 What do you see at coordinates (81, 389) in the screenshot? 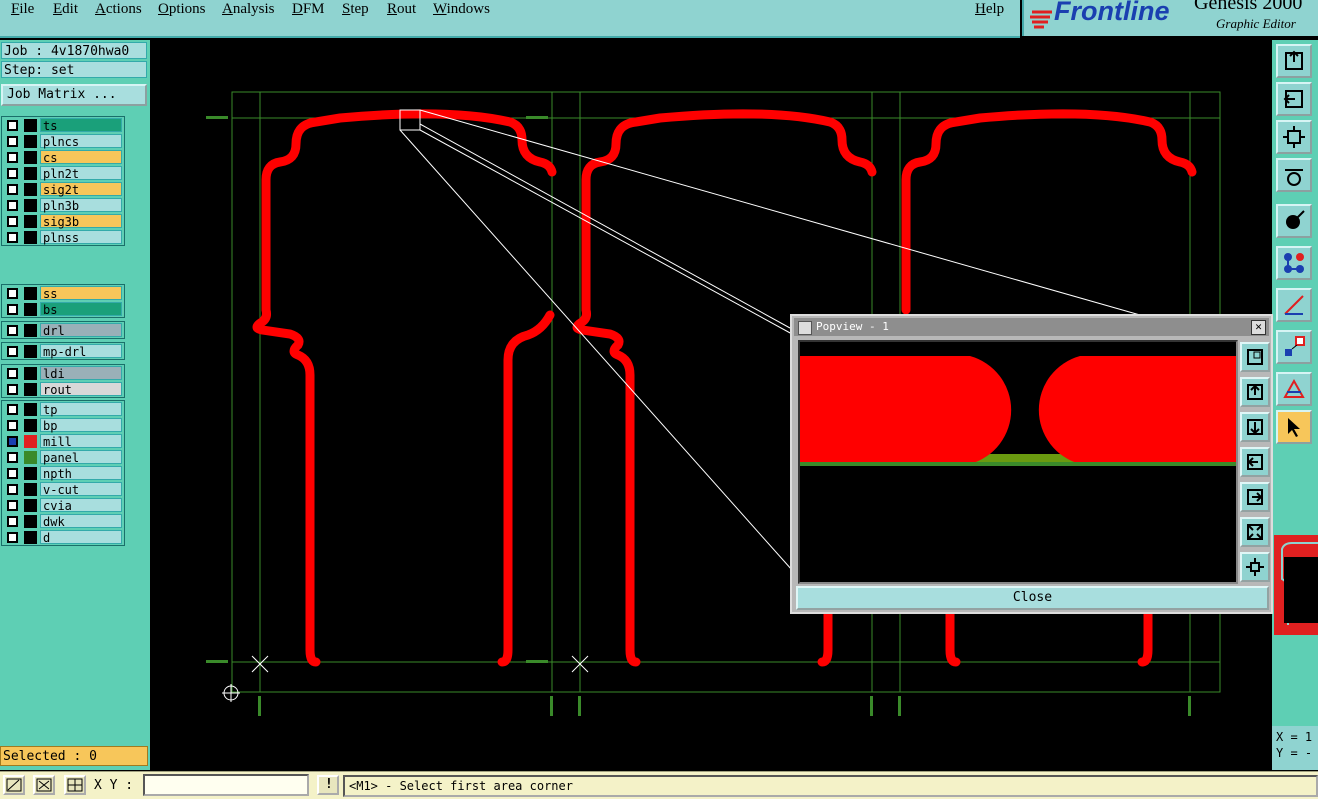
I see `layer-name: rout` at bounding box center [81, 389].